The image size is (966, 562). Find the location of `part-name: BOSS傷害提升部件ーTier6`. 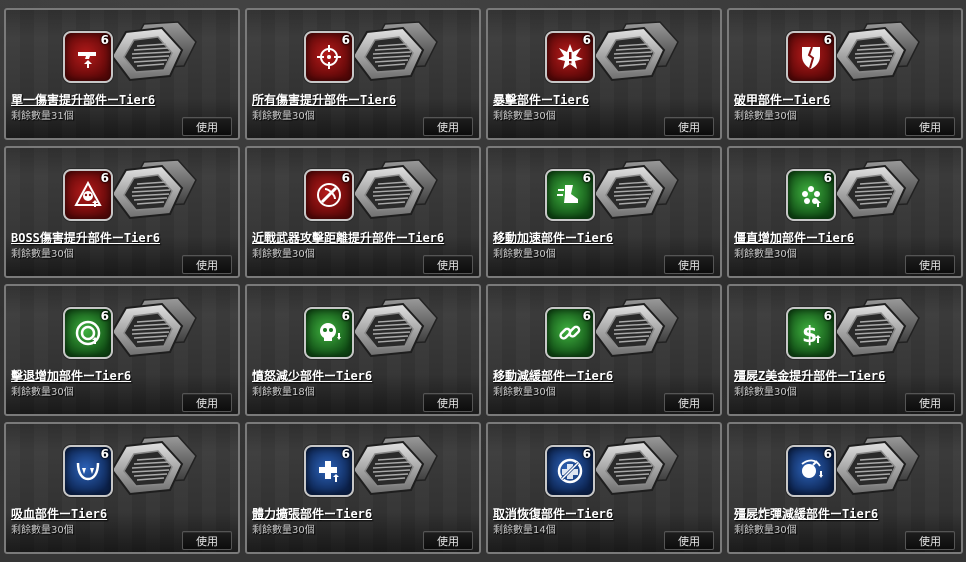

part-name: BOSS傷害提升部件ーTier6 is located at coordinates (86, 238).